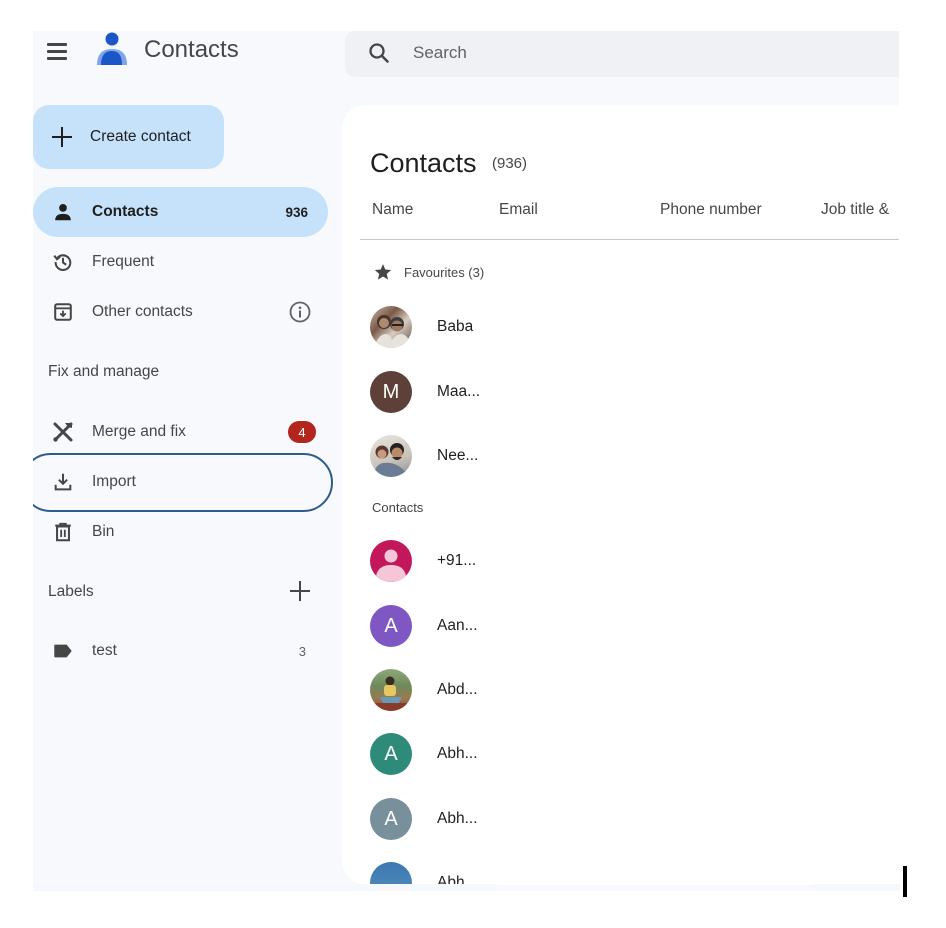  What do you see at coordinates (114, 481) in the screenshot?
I see `sidebar-item-label: Import` at bounding box center [114, 481].